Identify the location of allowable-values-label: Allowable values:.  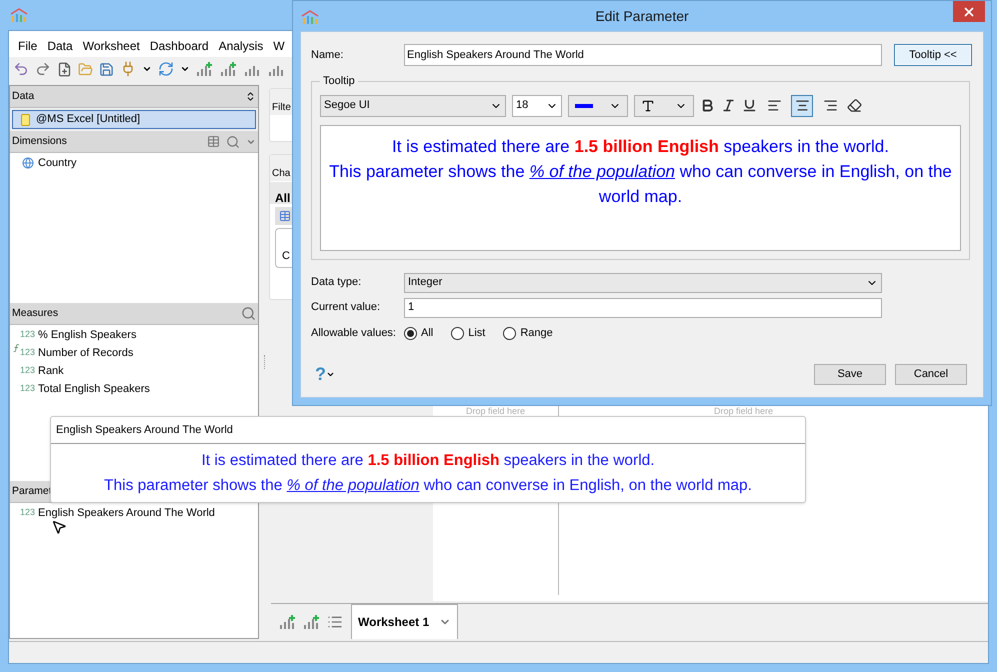
(354, 334).